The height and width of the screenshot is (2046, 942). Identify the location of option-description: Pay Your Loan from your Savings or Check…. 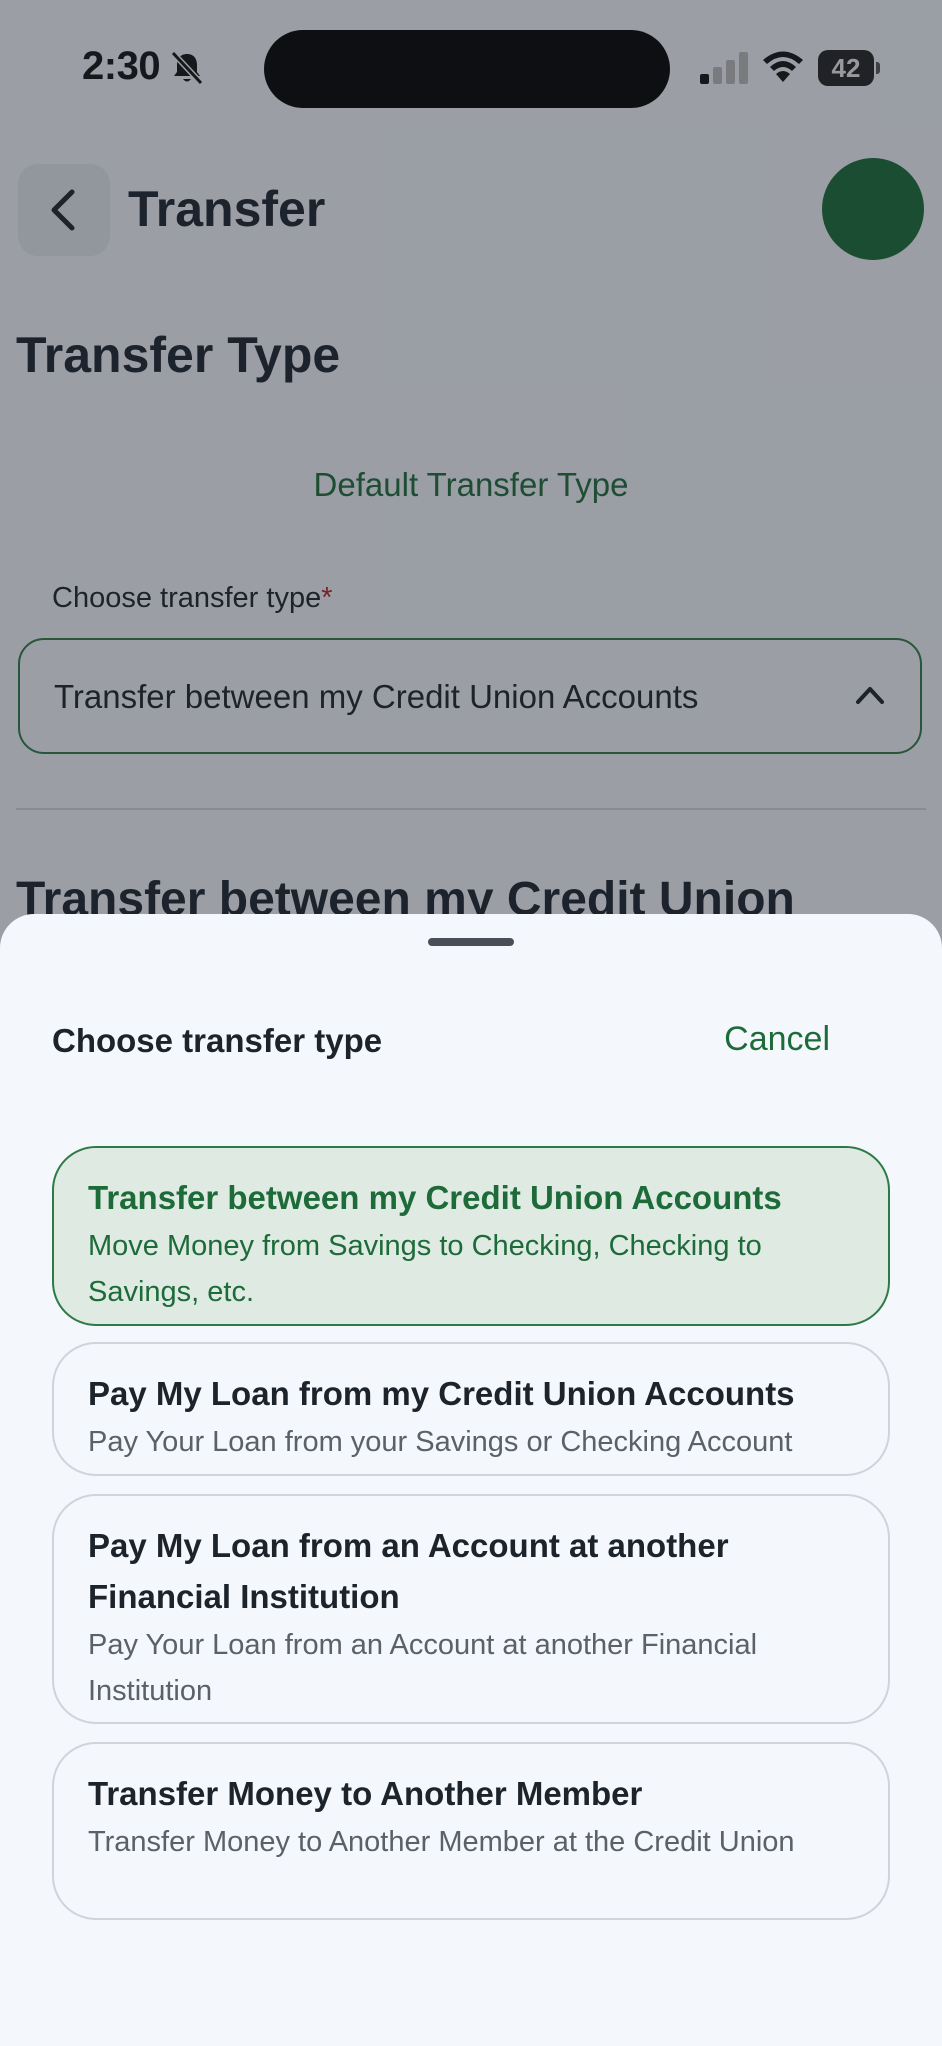
(440, 1442).